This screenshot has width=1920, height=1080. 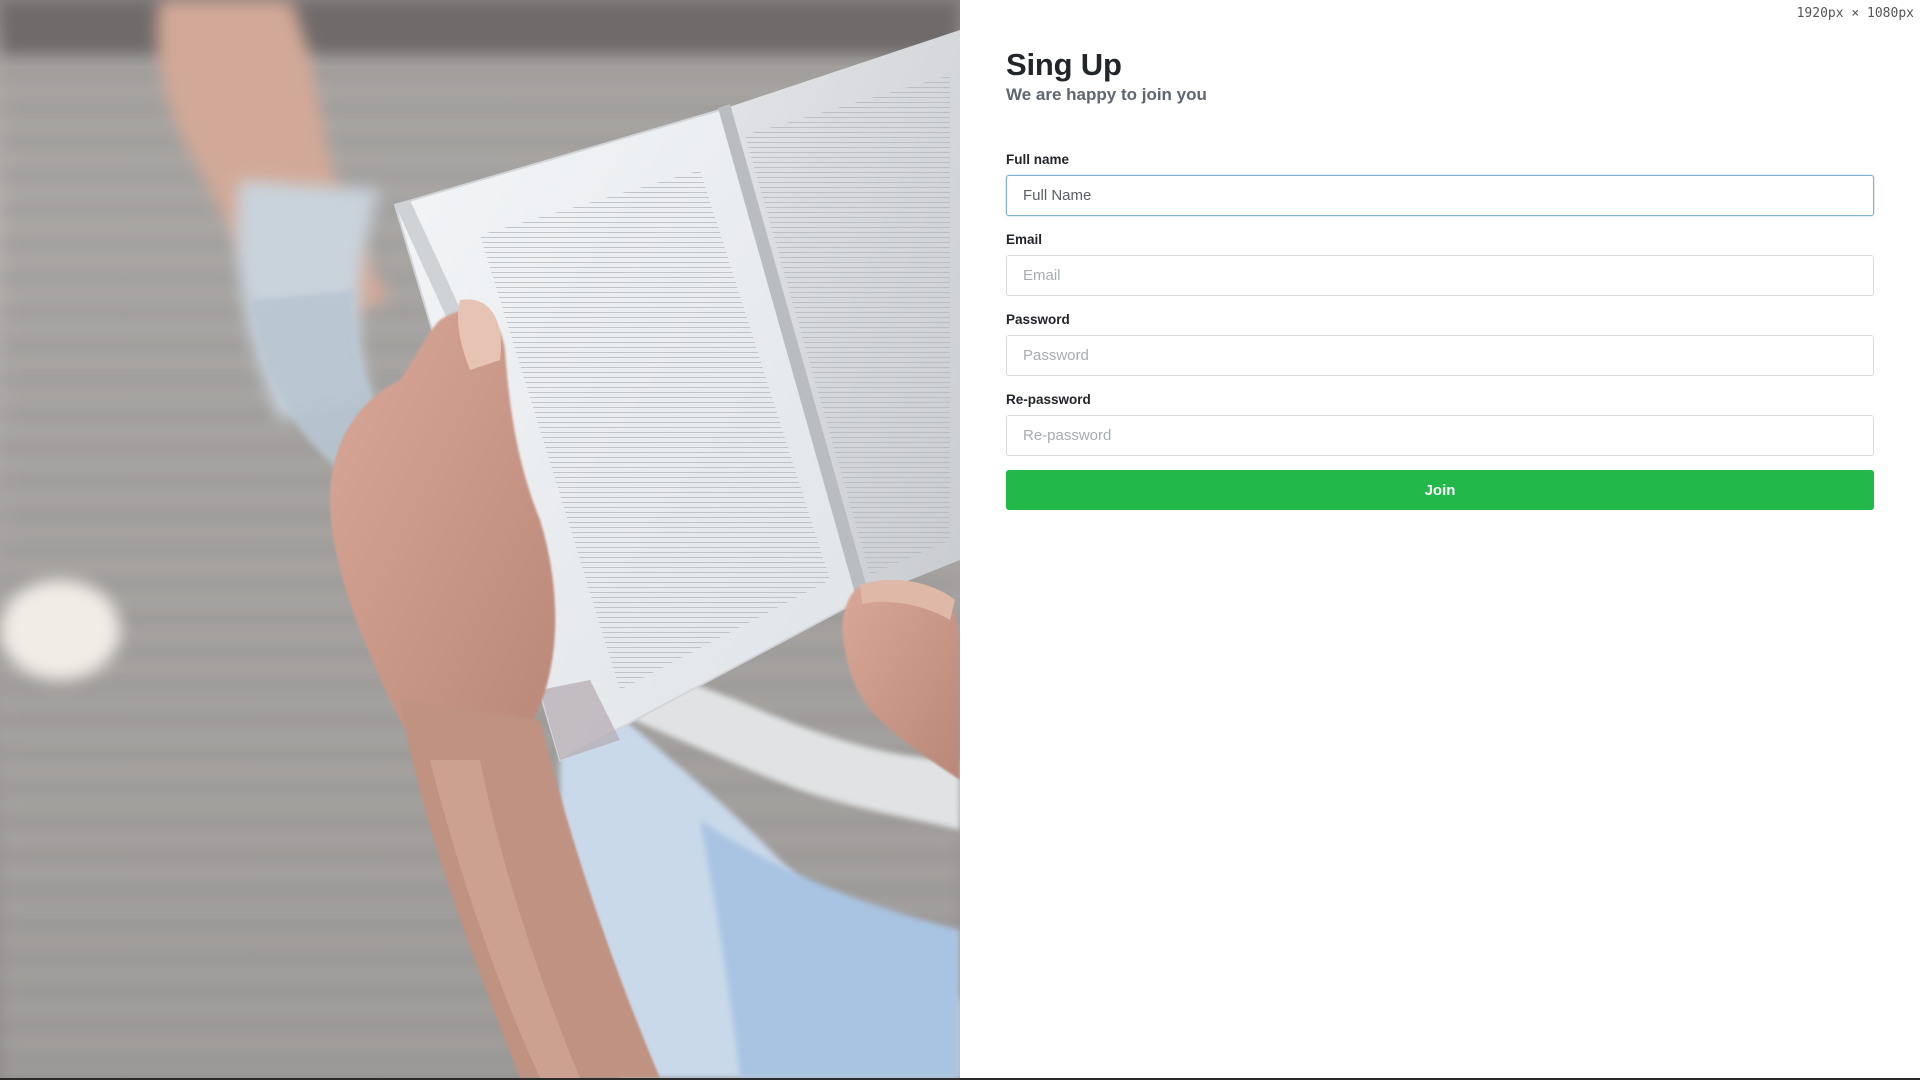 What do you see at coordinates (1048, 399) in the screenshot?
I see `re-password-label: Re-password` at bounding box center [1048, 399].